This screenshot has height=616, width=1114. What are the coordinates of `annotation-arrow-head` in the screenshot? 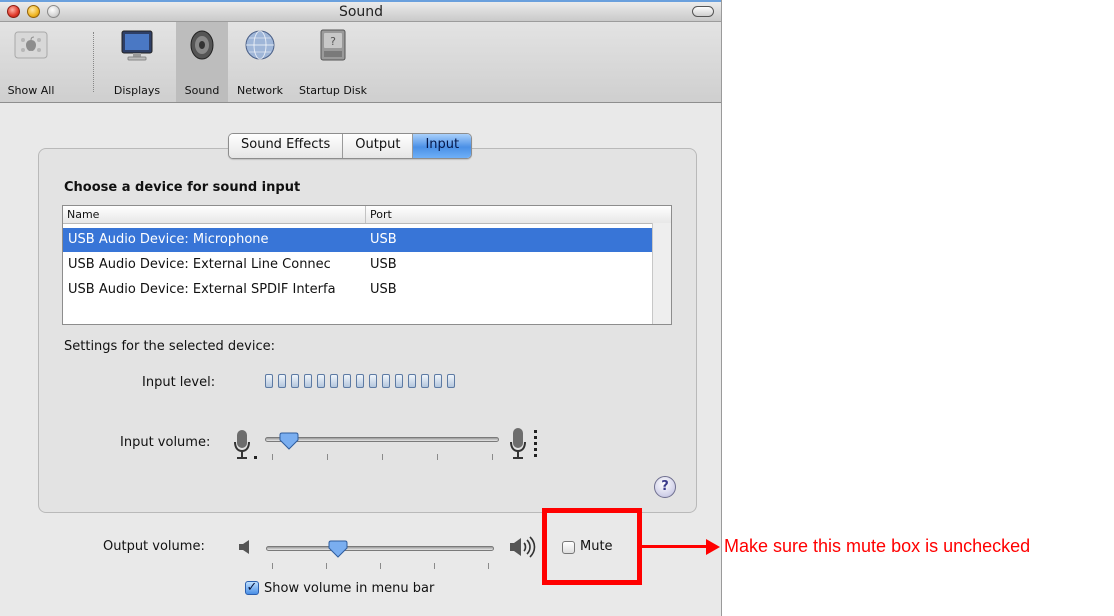 It's located at (713, 547).